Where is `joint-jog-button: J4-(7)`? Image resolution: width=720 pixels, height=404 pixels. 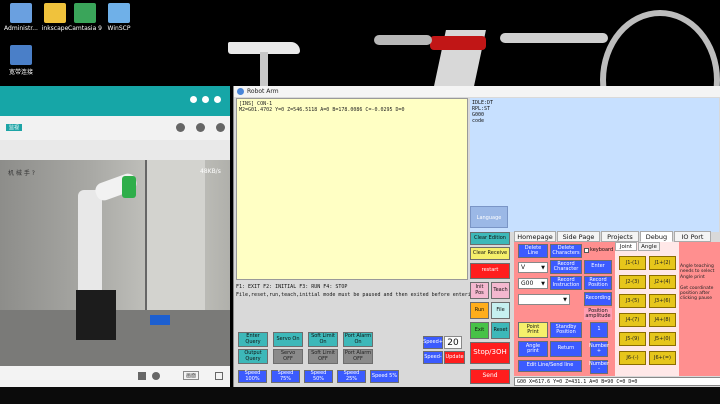 joint-jog-button: J4-(7) is located at coordinates (632, 320).